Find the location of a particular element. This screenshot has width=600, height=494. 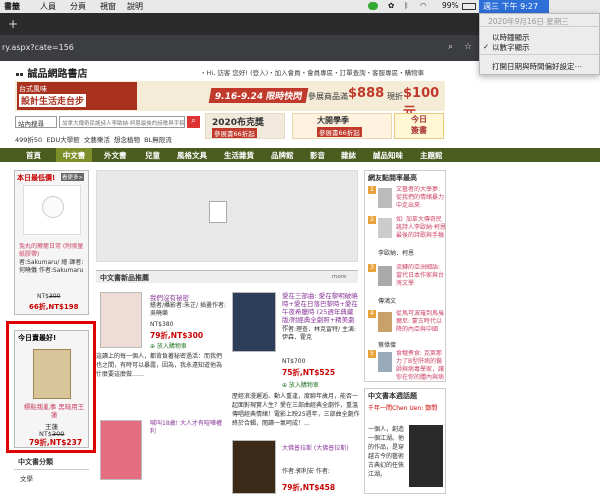

rank-number: 2 is located at coordinates (372, 220).